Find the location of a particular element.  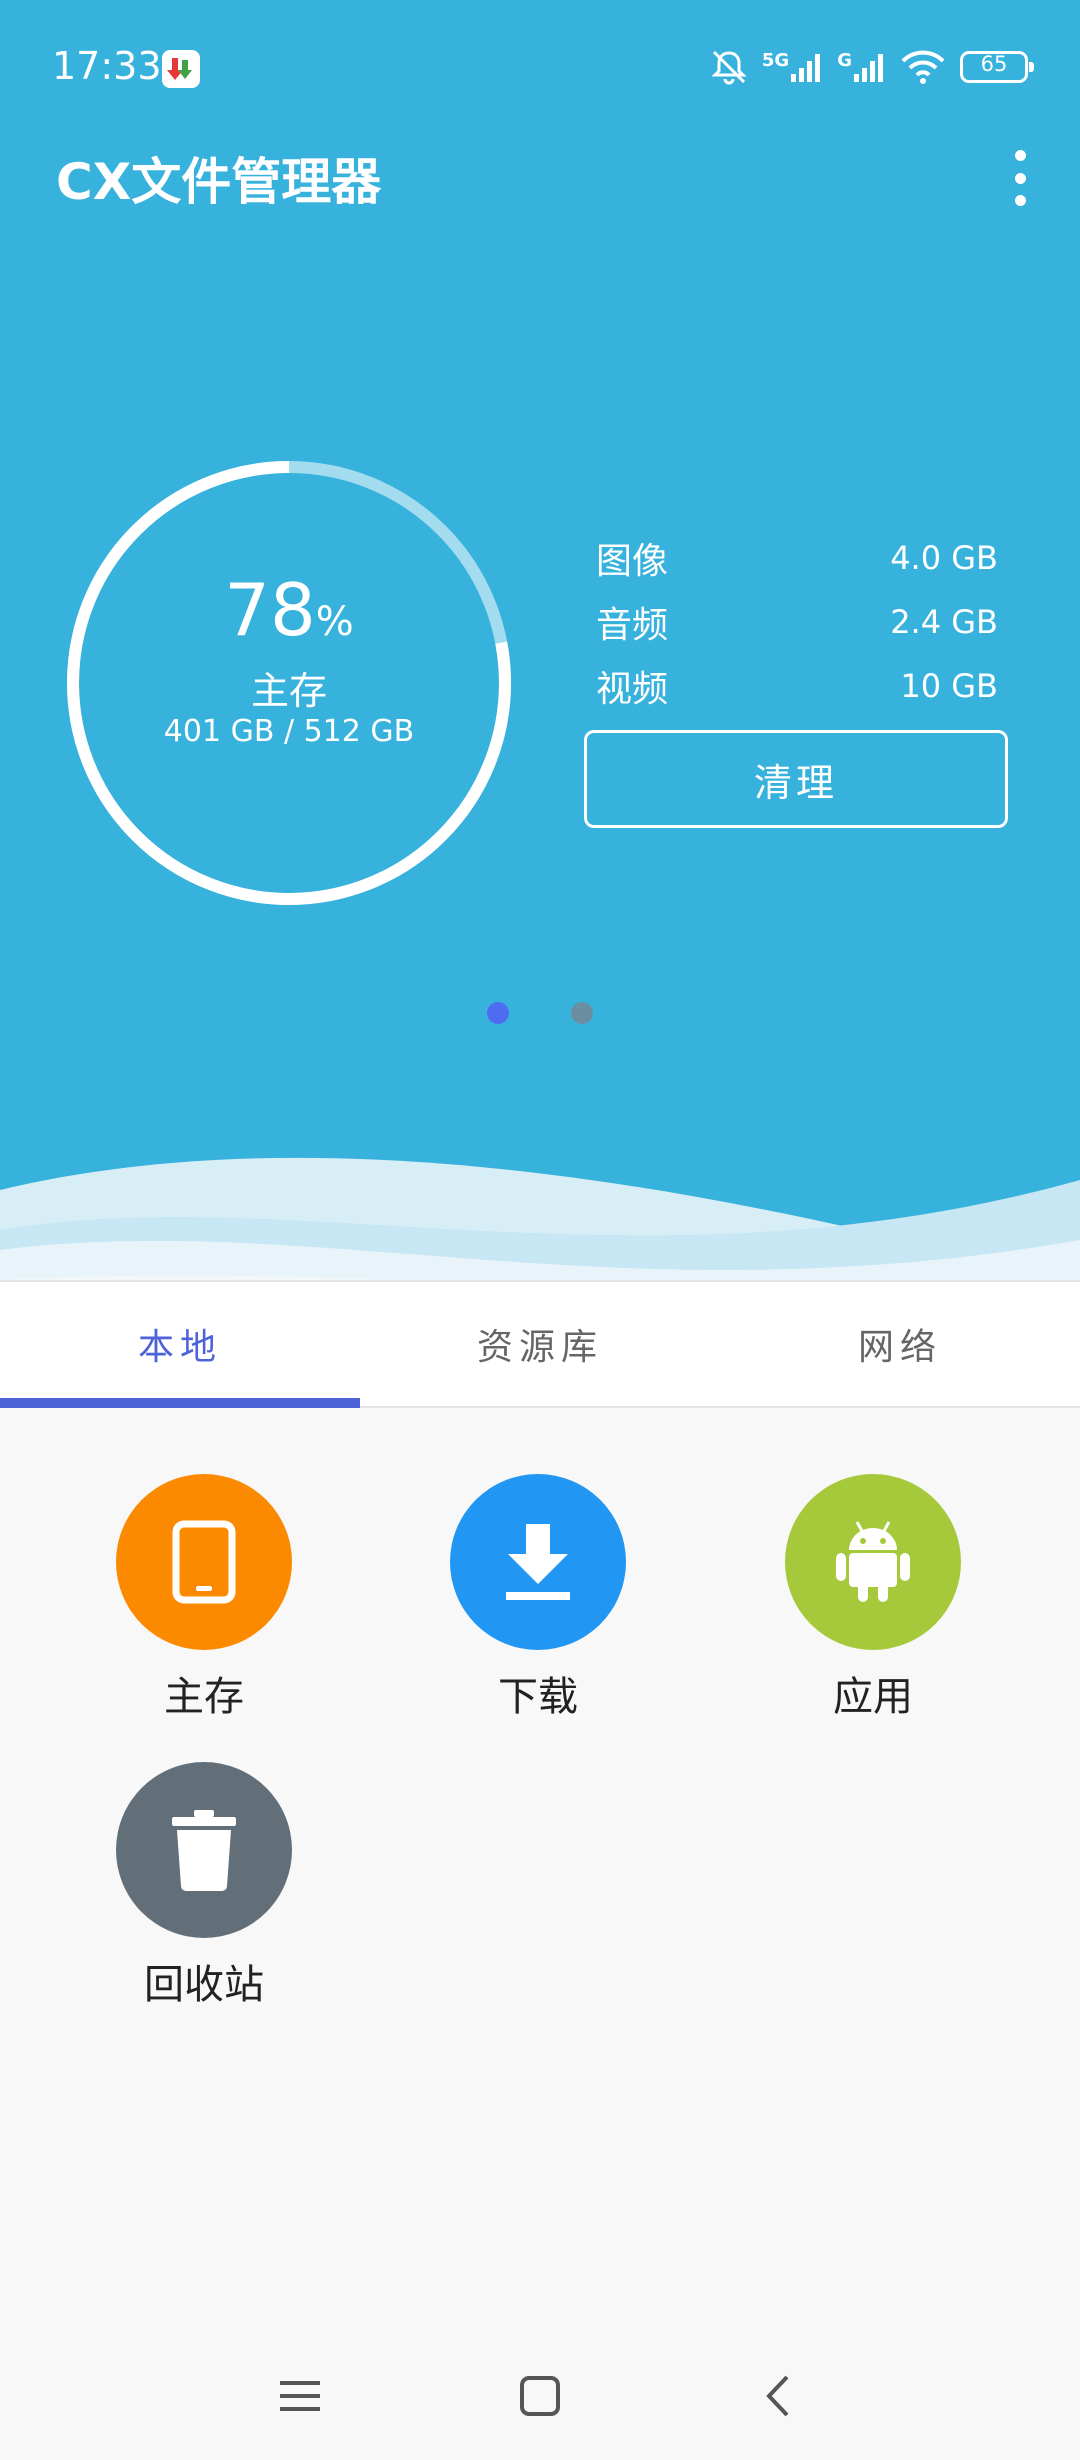

tab-bar: 本地 资源库 网络 is located at coordinates (540, 1344).